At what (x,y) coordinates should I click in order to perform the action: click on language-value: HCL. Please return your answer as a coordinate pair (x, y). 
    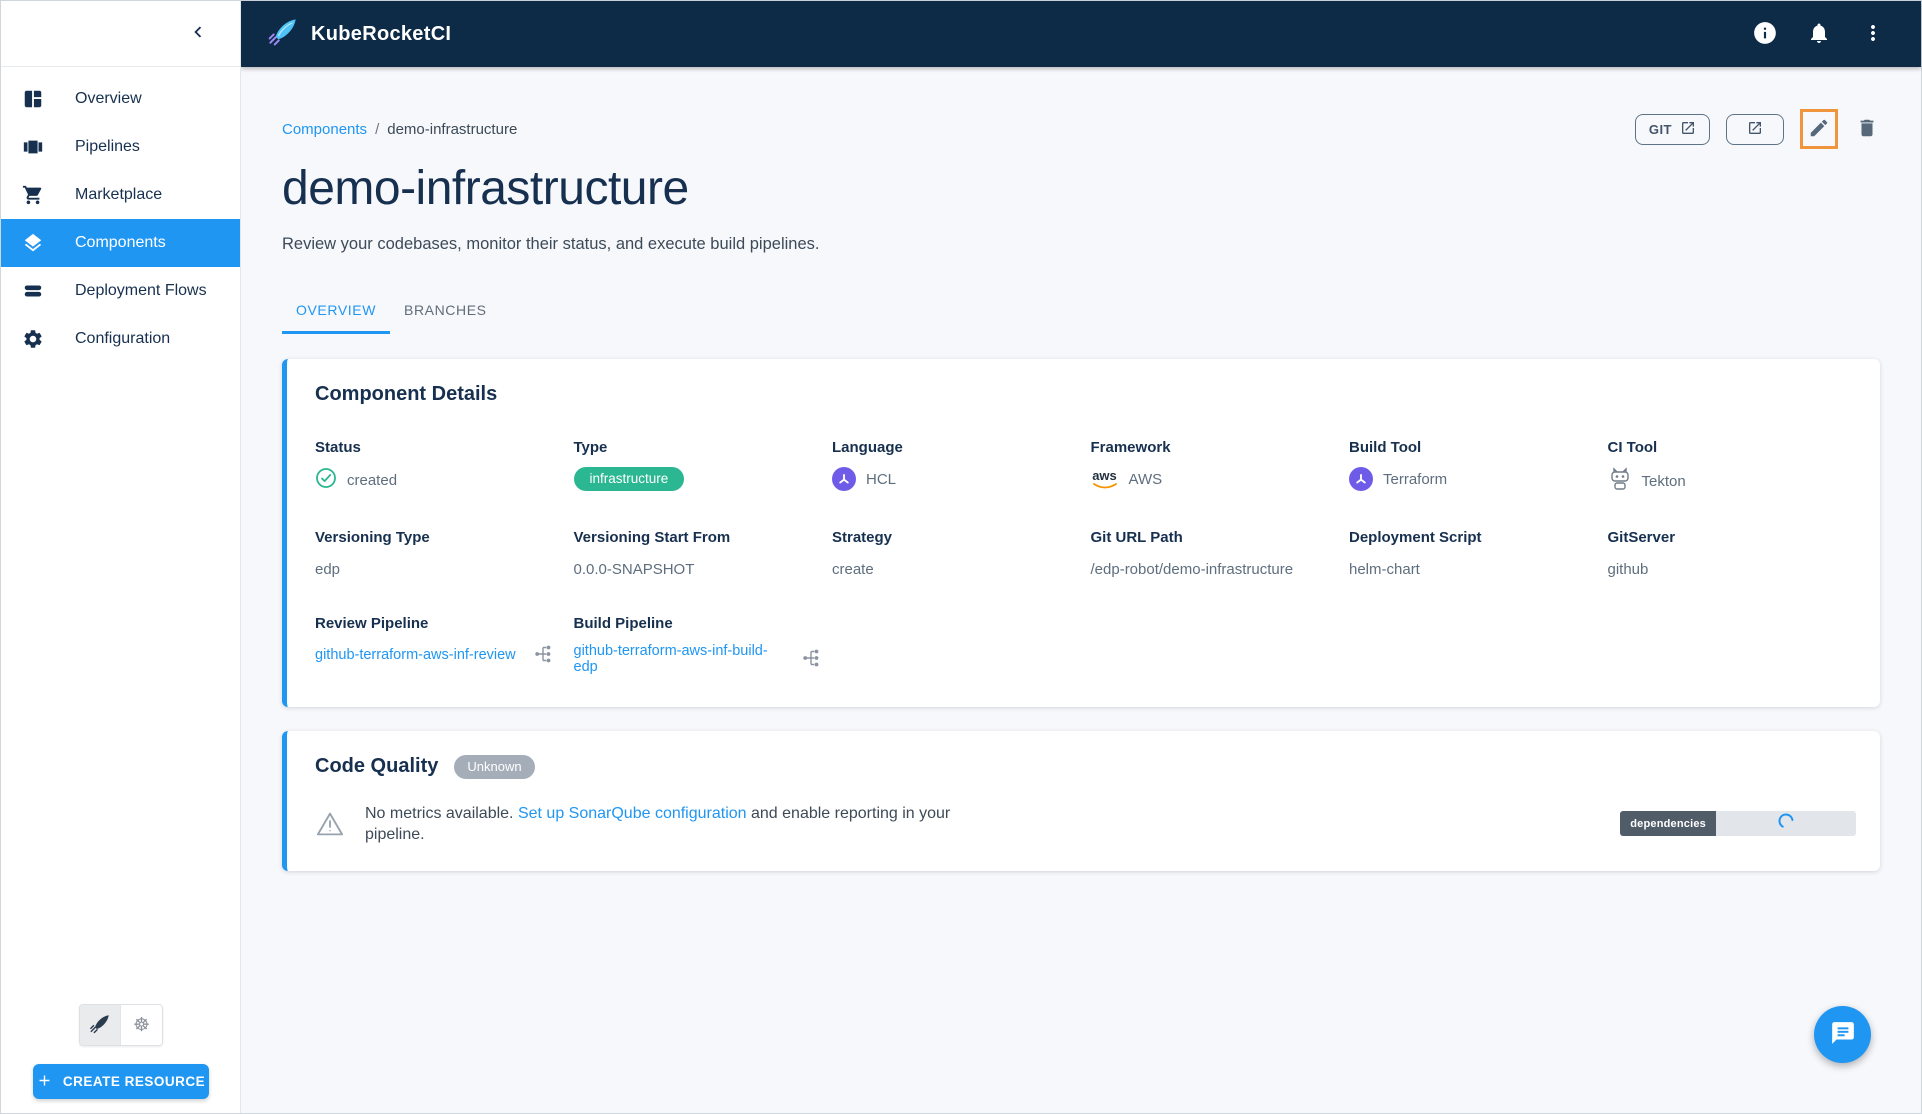
    Looking at the image, I should click on (881, 479).